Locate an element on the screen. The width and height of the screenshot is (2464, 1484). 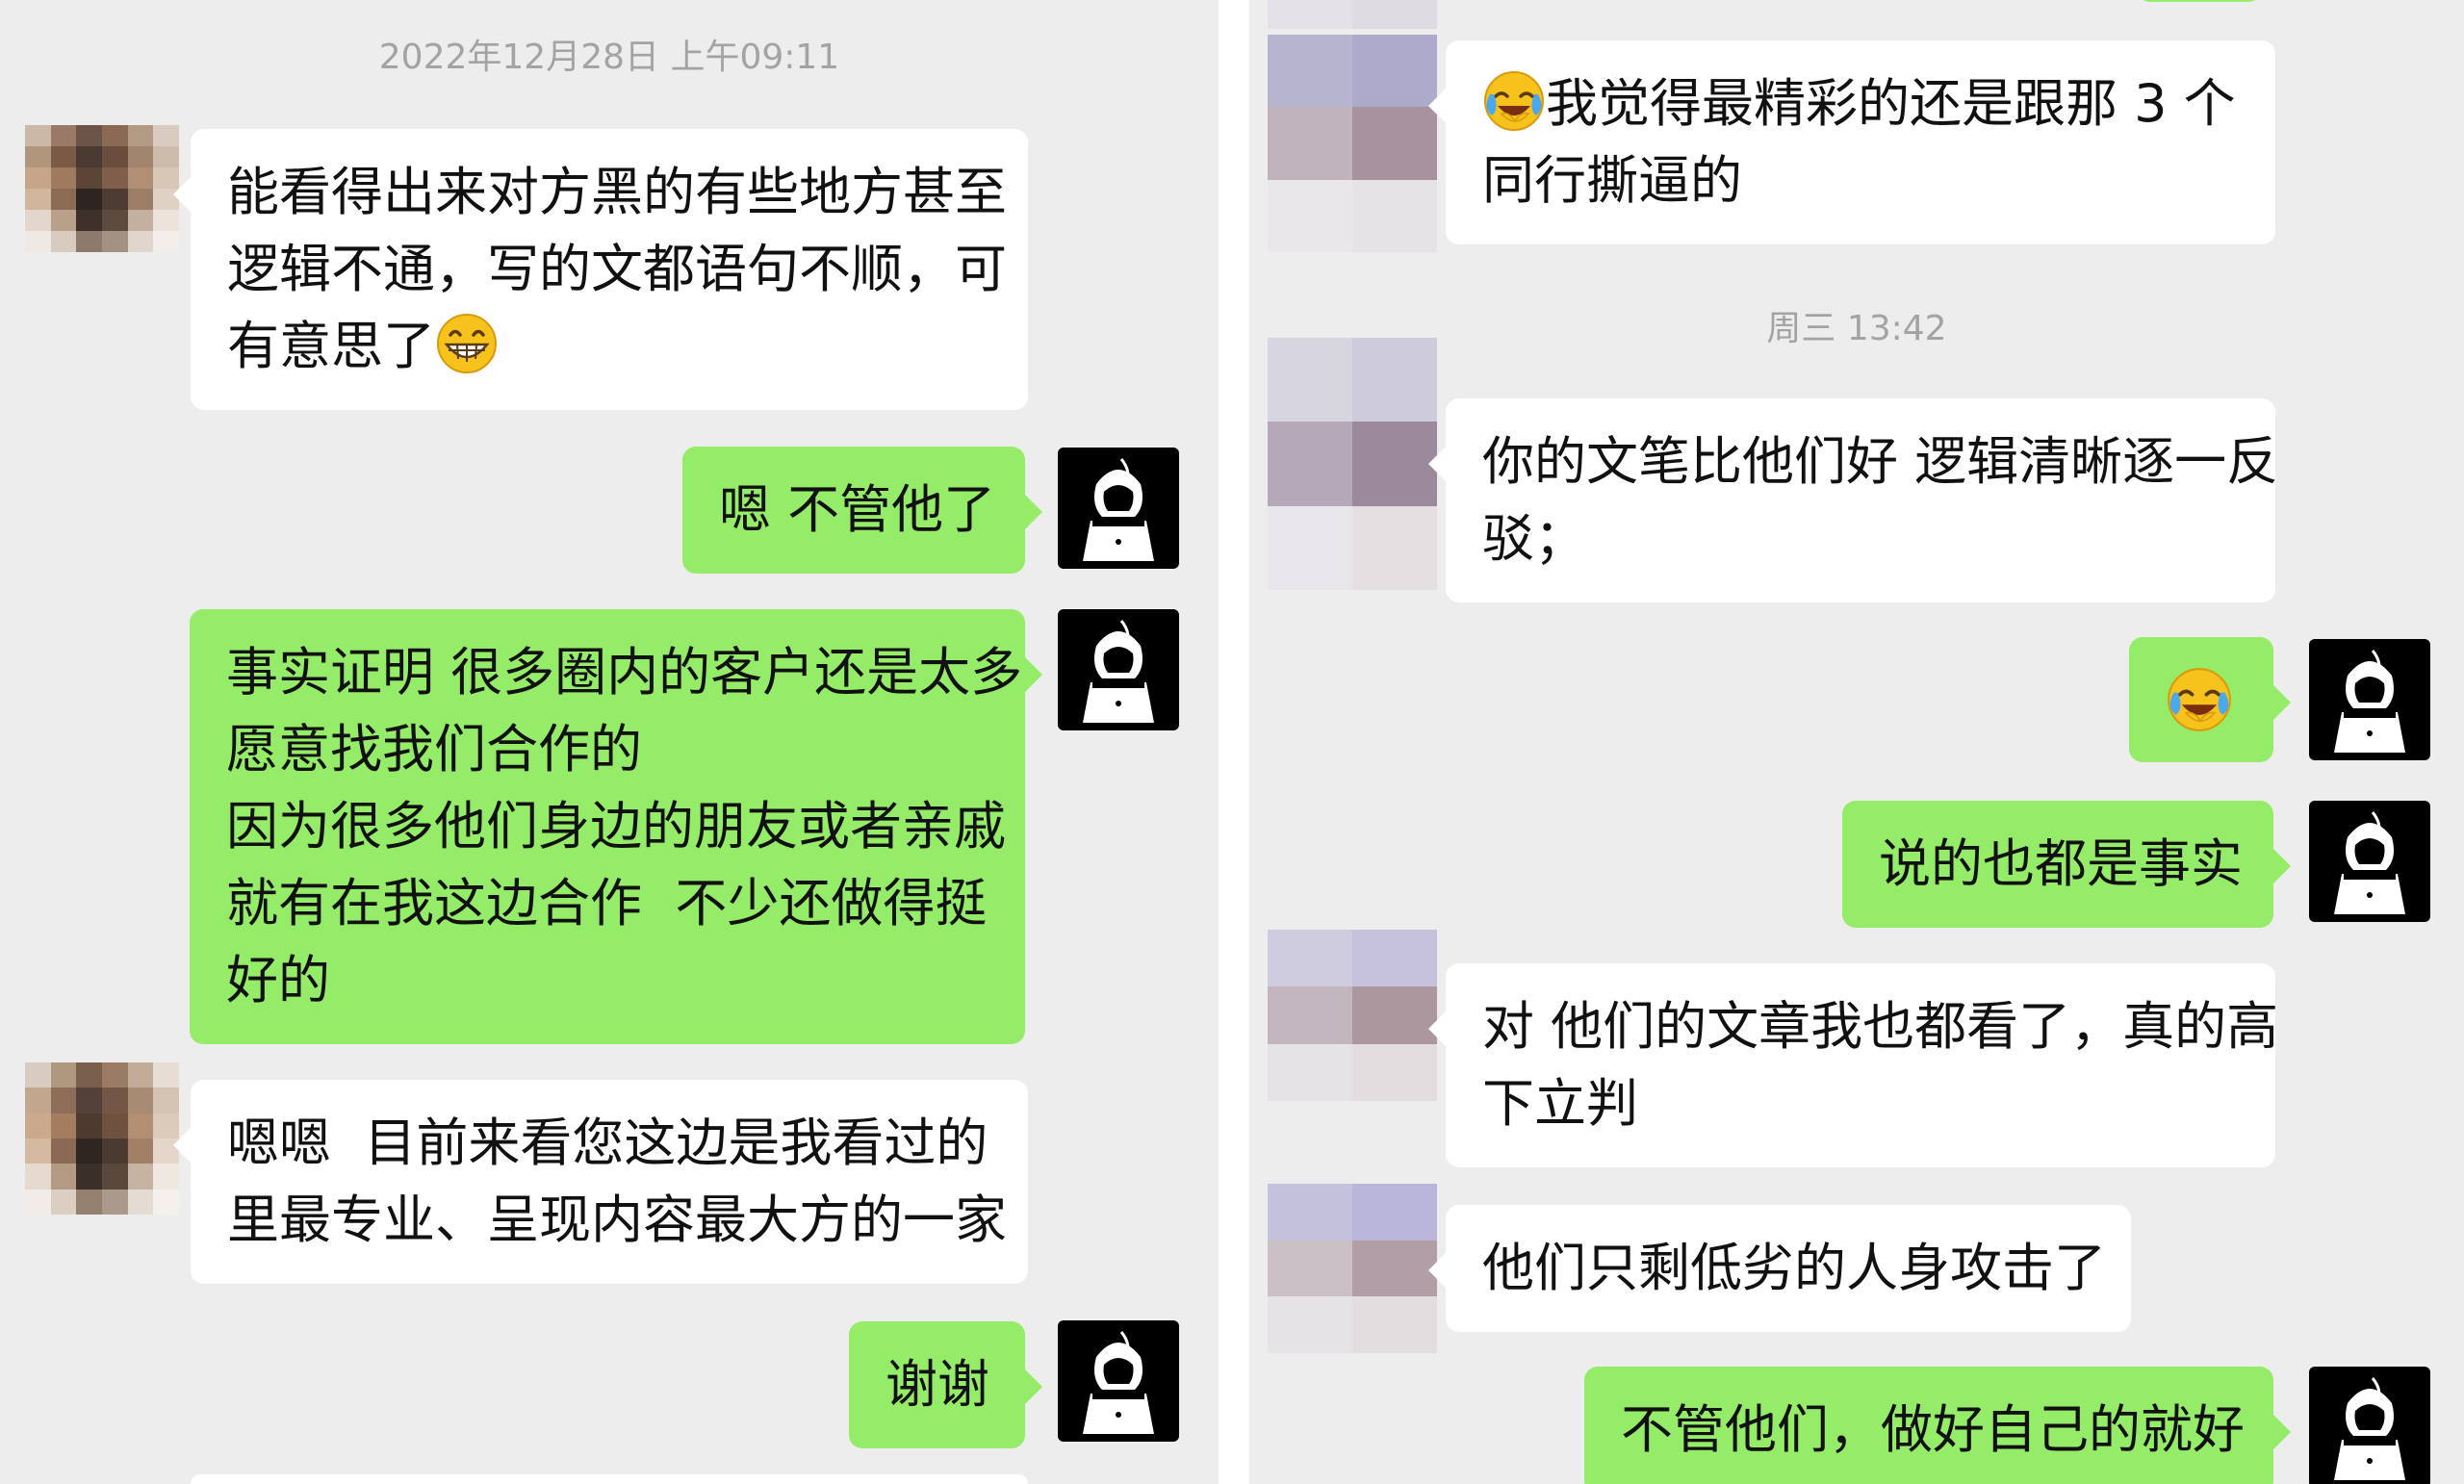
message-line: 事实证明 很多圈内的客户还是太多 is located at coordinates (624, 673).